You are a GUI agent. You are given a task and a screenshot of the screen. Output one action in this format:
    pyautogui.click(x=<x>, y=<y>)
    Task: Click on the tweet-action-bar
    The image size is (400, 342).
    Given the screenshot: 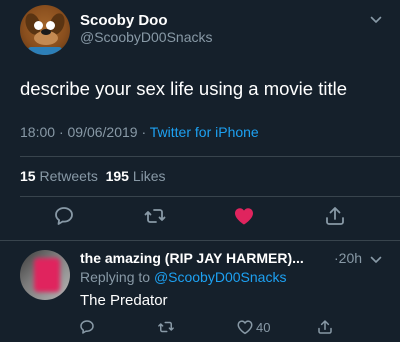 What is the action you would take?
    pyautogui.click(x=200, y=219)
    